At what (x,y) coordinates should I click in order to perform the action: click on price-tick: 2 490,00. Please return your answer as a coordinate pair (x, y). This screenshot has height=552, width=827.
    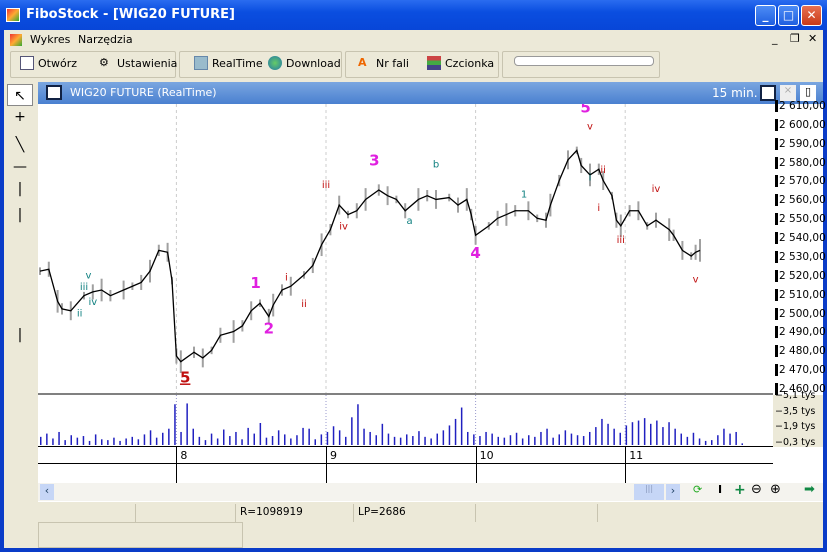
    Looking at the image, I should click on (800, 332).